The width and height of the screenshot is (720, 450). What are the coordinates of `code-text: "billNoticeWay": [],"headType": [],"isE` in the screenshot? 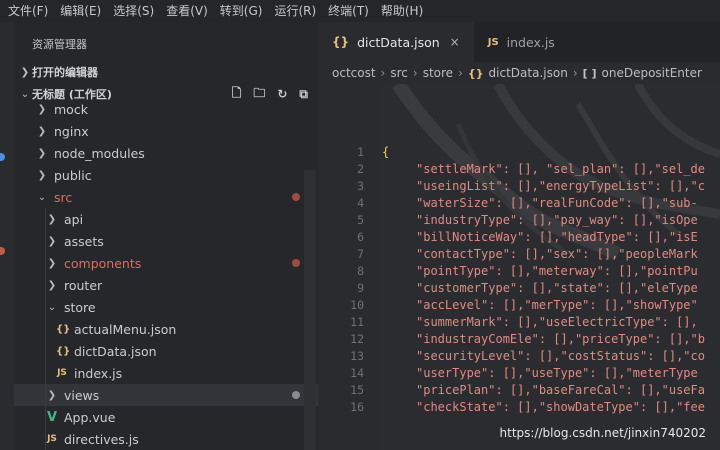 It's located at (557, 237).